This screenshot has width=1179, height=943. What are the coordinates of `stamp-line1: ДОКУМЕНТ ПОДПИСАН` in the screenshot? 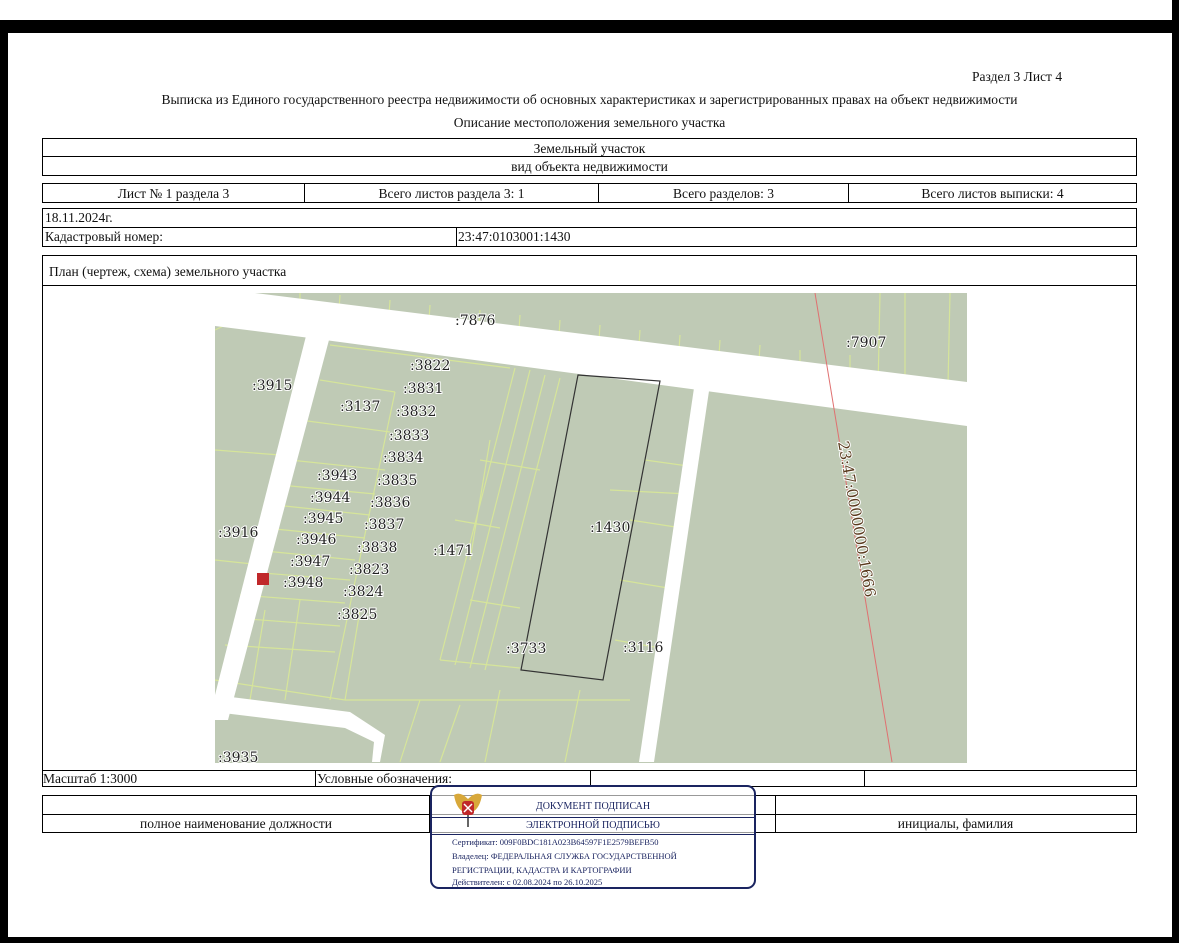 It's located at (593, 806).